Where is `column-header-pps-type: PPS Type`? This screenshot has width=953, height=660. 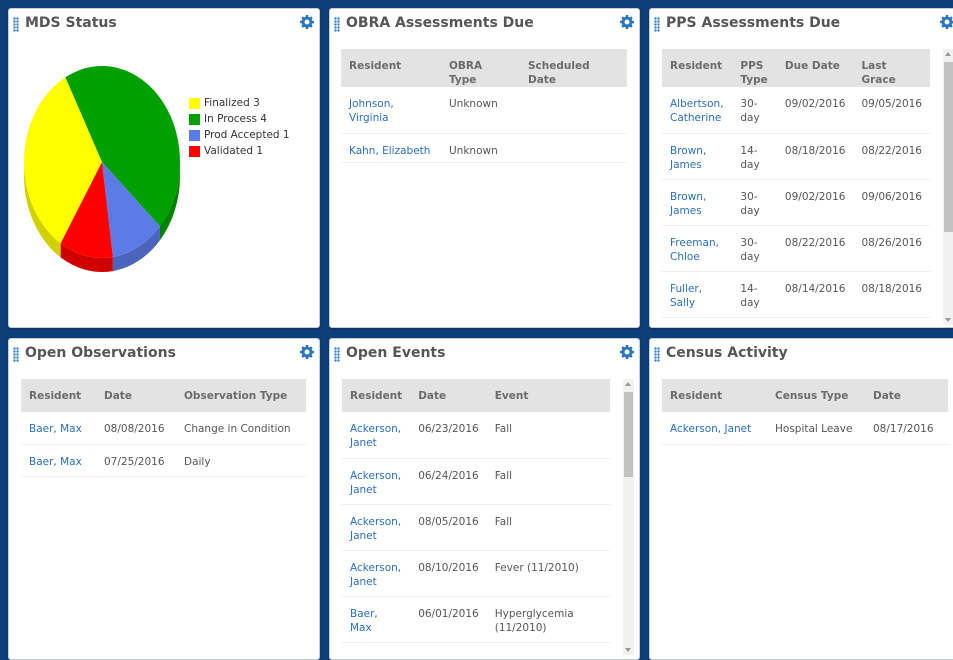 column-header-pps-type: PPS Type is located at coordinates (754, 68).